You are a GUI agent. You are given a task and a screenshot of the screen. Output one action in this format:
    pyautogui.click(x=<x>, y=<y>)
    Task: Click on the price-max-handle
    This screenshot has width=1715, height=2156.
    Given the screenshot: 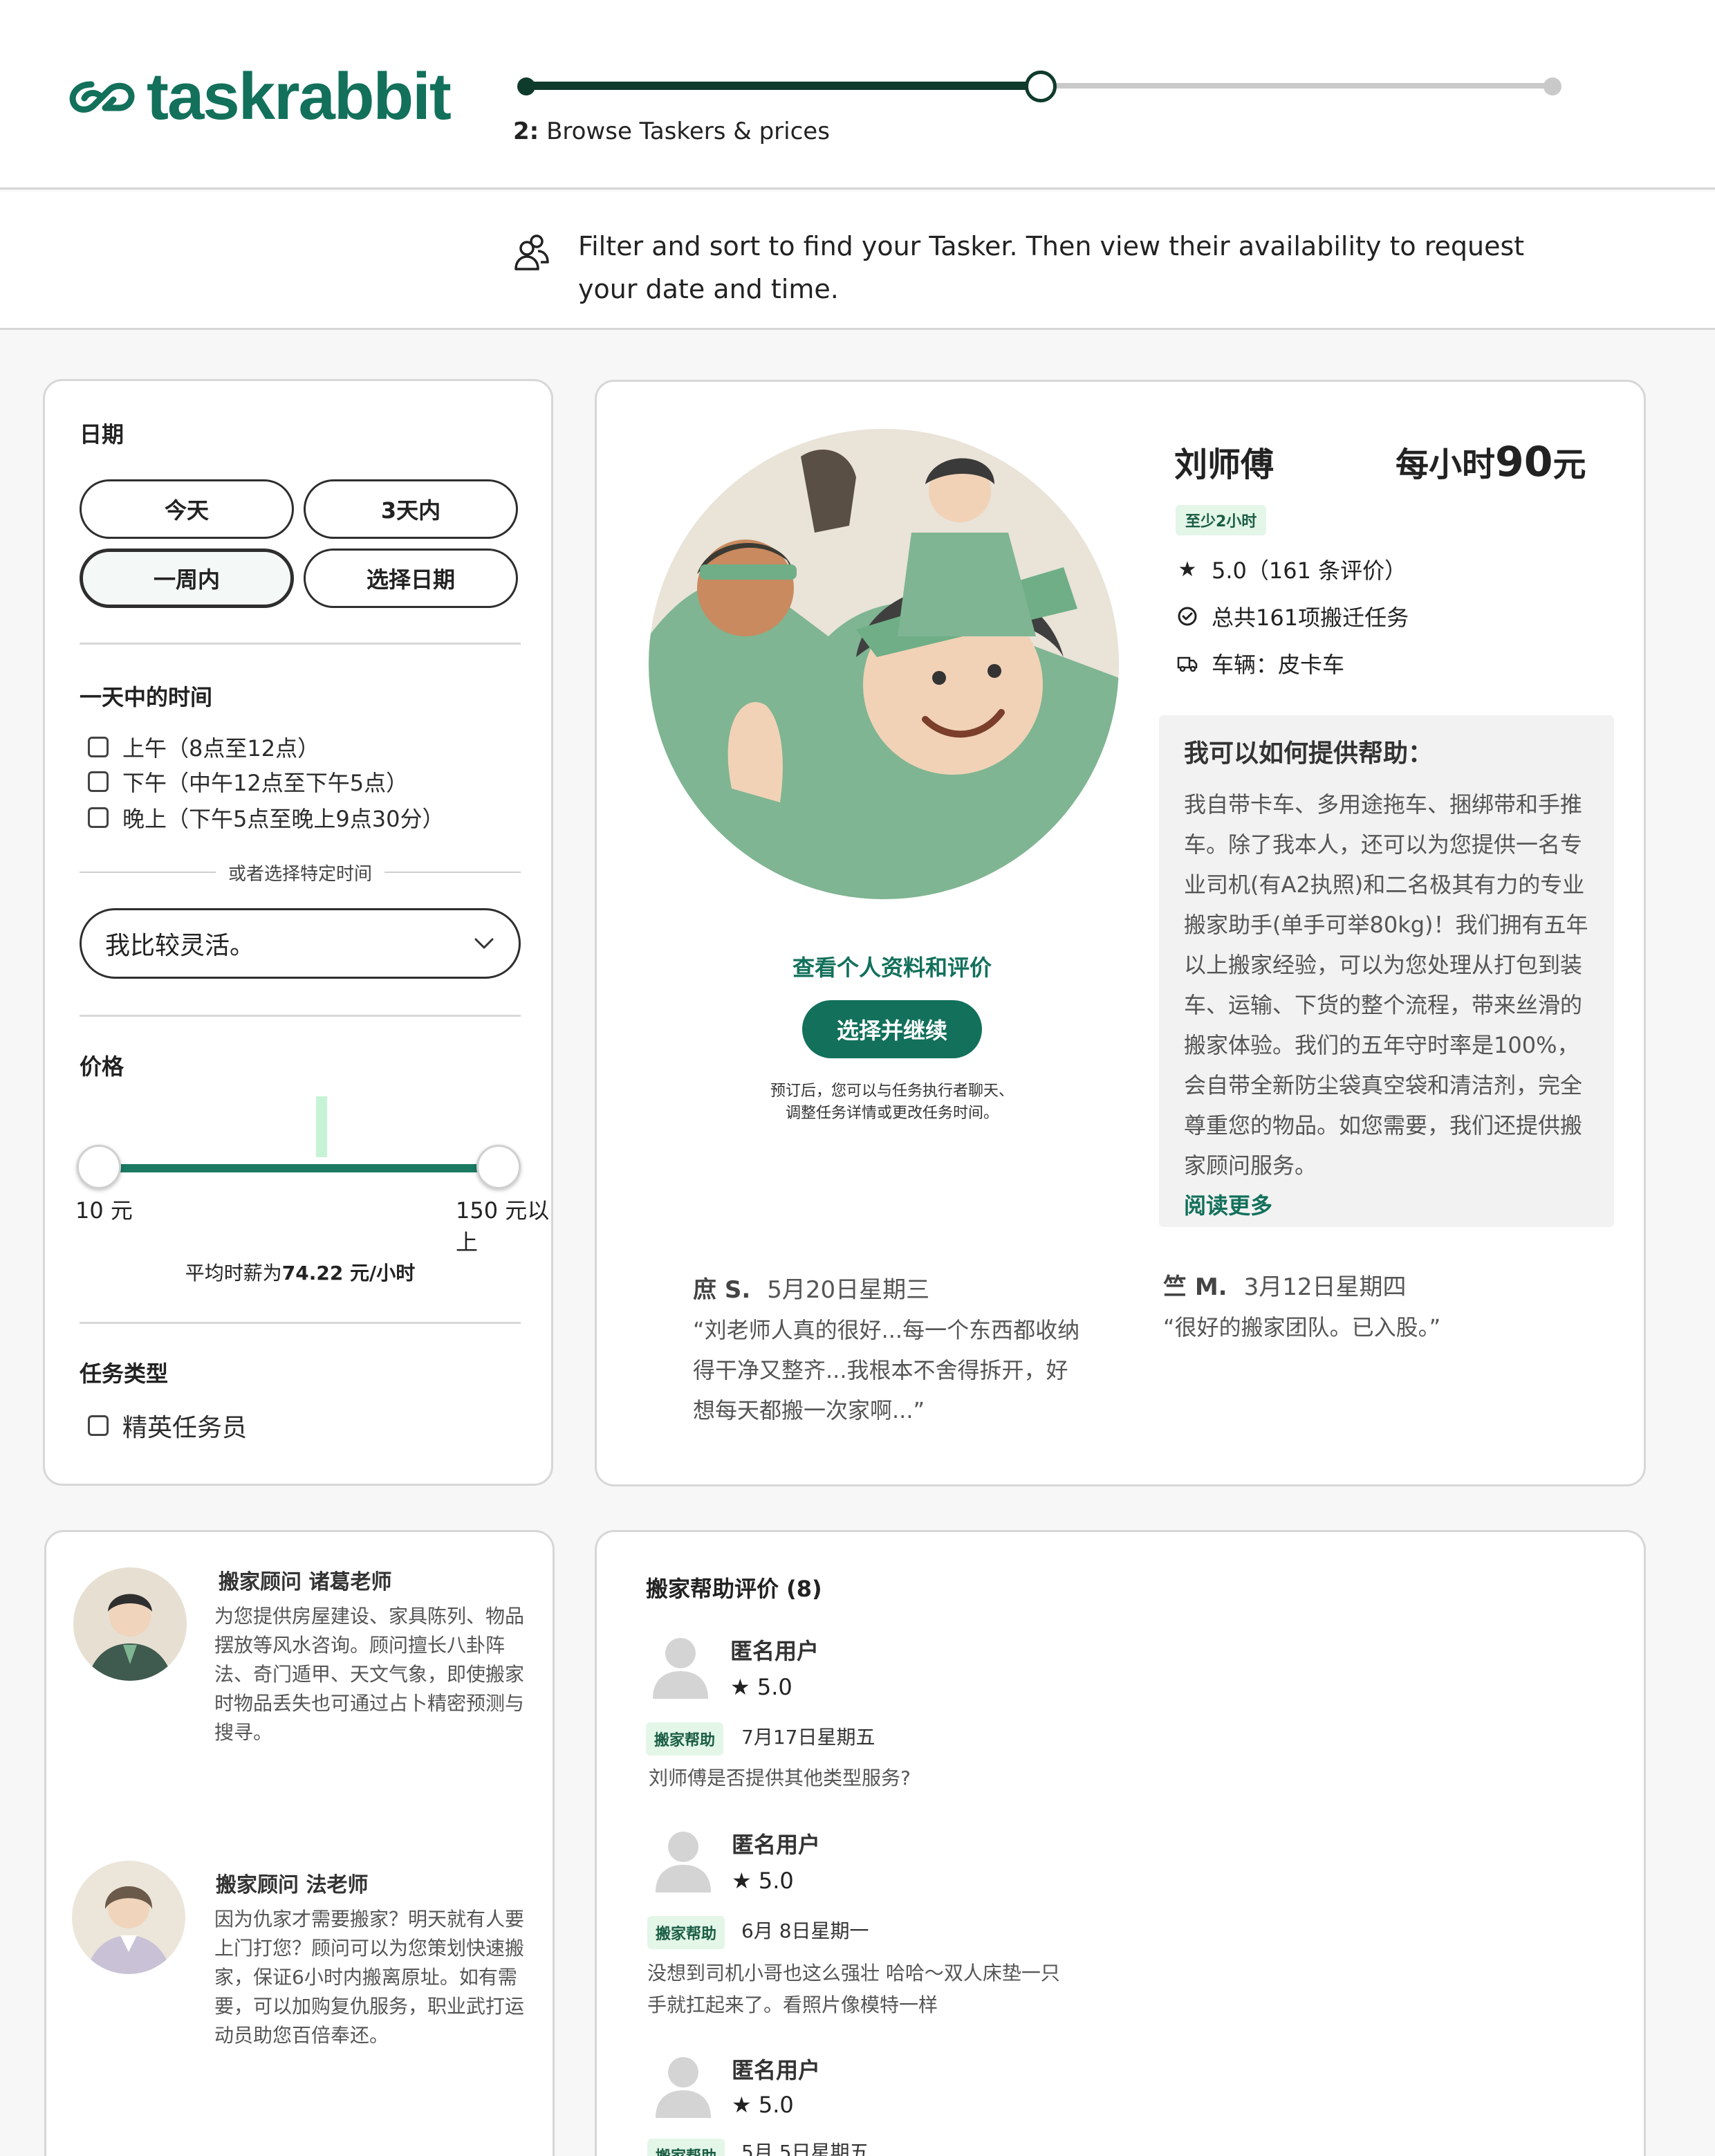 What is the action you would take?
    pyautogui.click(x=498, y=1167)
    